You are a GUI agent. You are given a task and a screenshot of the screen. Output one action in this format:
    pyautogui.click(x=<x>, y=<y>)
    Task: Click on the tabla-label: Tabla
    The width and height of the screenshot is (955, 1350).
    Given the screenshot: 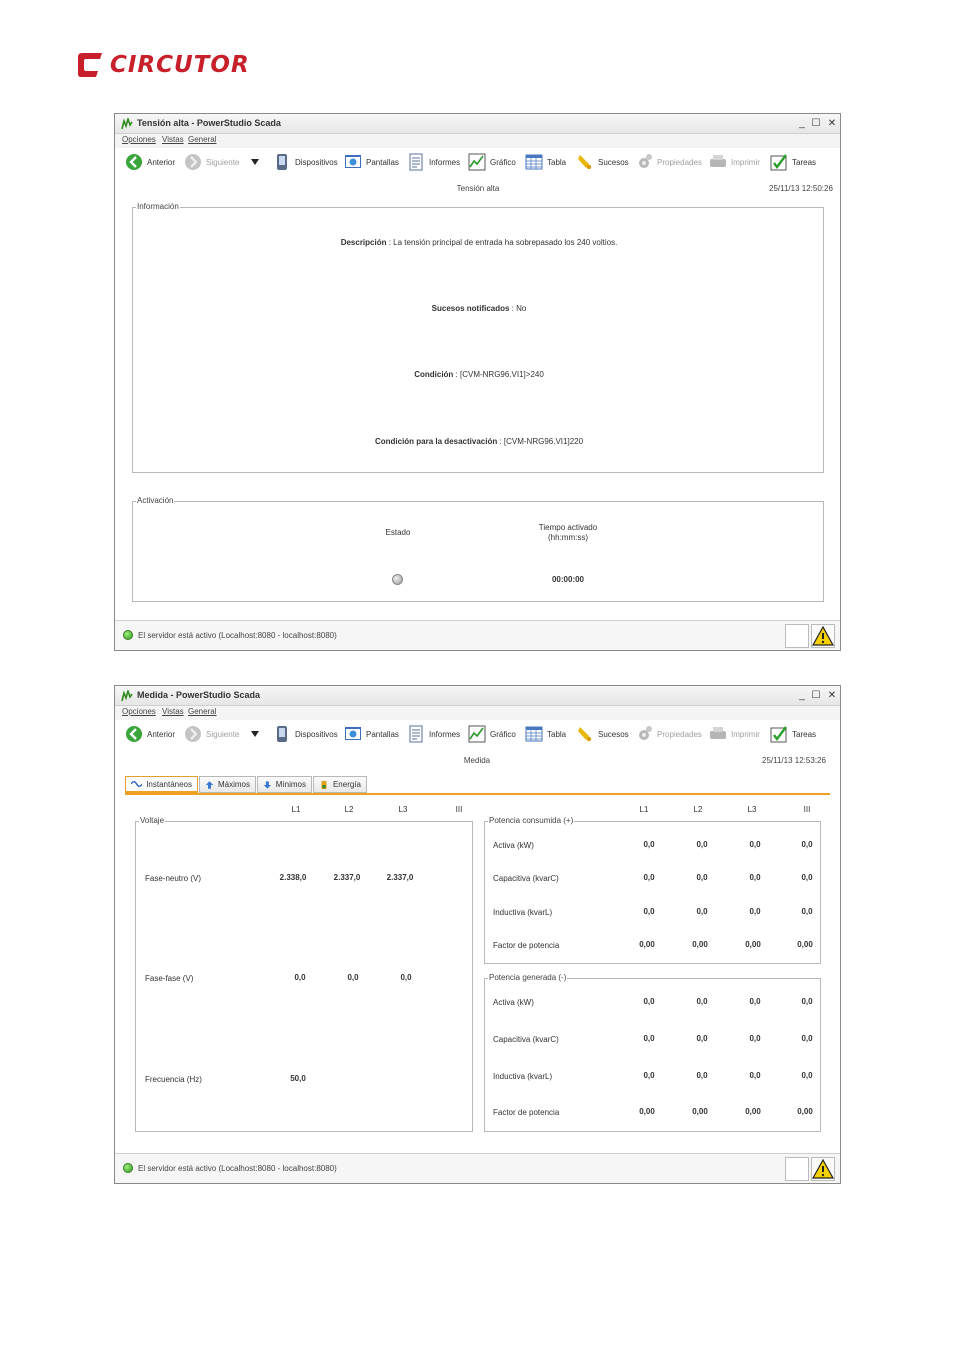 What is the action you would take?
    pyautogui.click(x=557, y=162)
    